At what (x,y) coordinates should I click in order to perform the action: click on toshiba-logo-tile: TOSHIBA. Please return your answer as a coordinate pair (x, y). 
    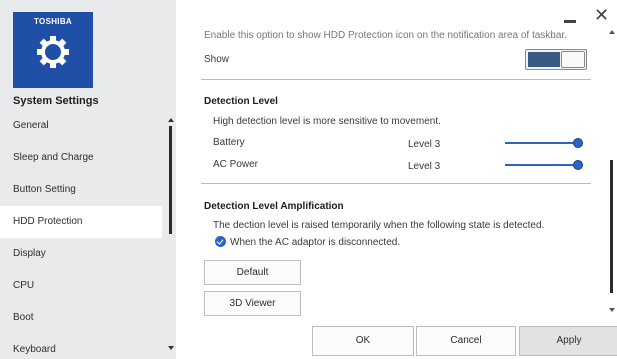
    Looking at the image, I should click on (53, 50).